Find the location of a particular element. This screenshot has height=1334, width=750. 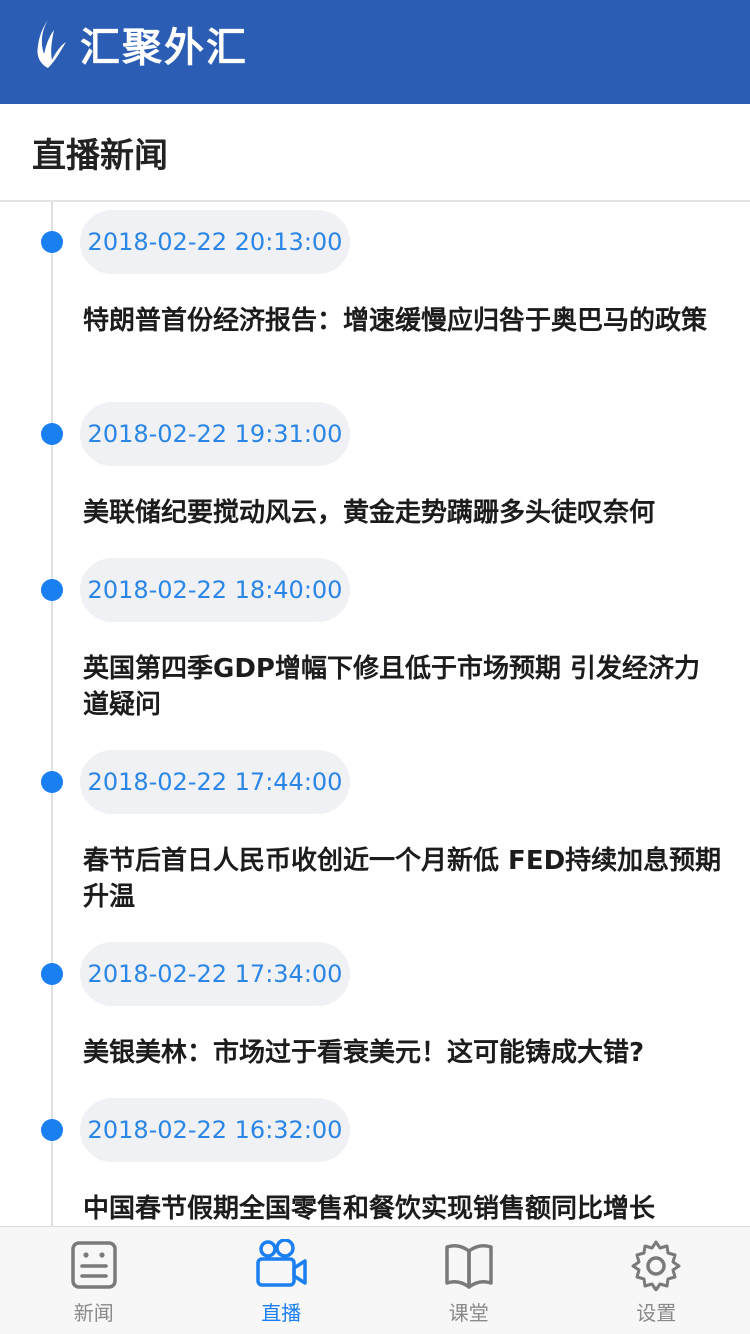

news-headline: 春节后首日人民币收创近一个月新低 FED持续加息预期升温 is located at coordinates (403, 879).